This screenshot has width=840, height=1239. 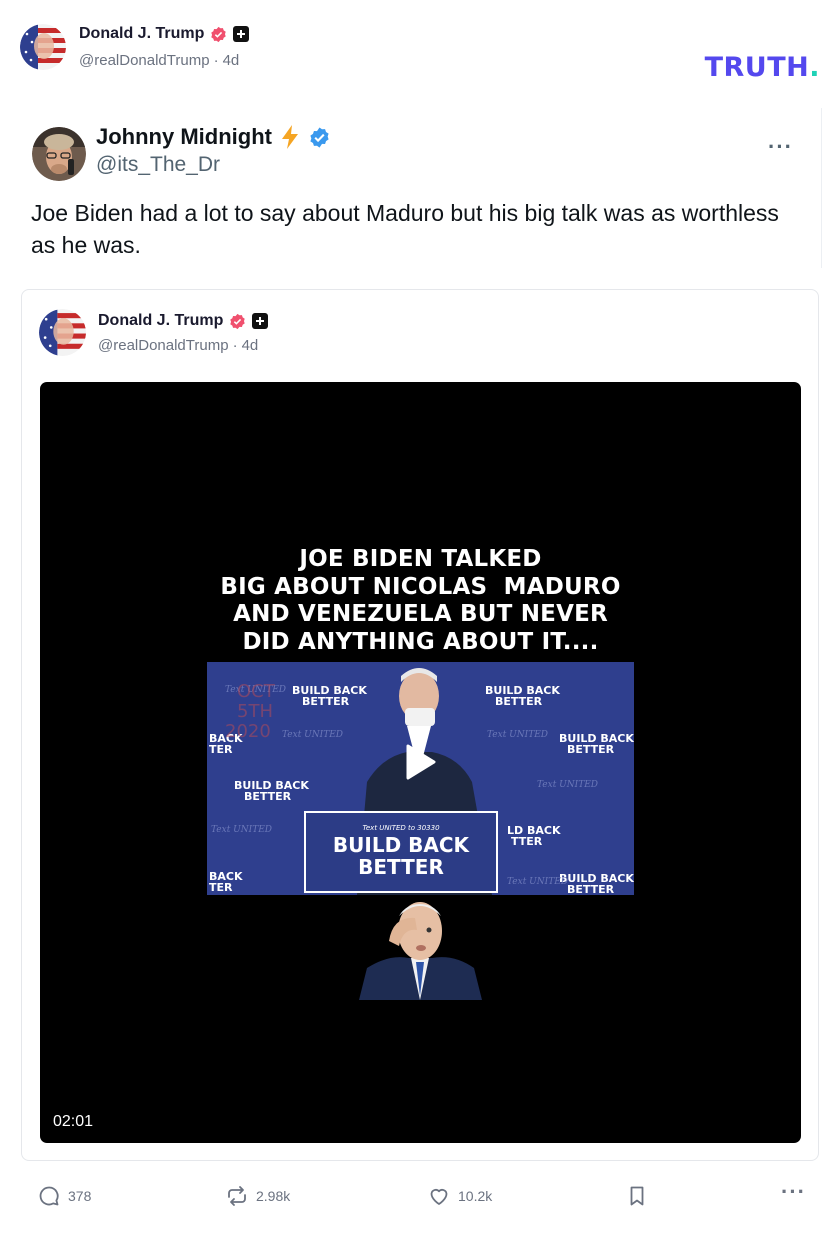 What do you see at coordinates (401, 867) in the screenshot?
I see `podium-line-2: BETTER` at bounding box center [401, 867].